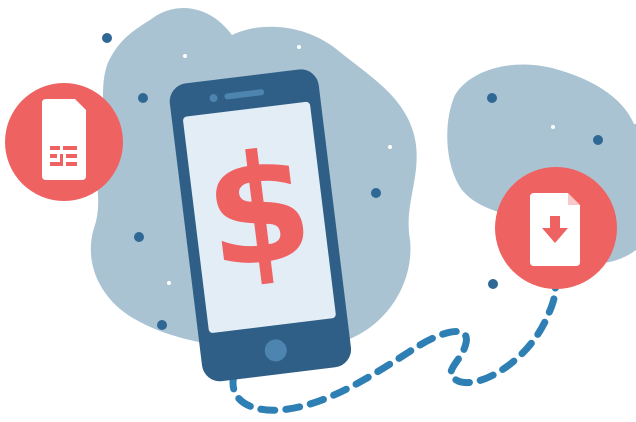  I want to click on screen-dollar-symbol: $, so click(258, 210).